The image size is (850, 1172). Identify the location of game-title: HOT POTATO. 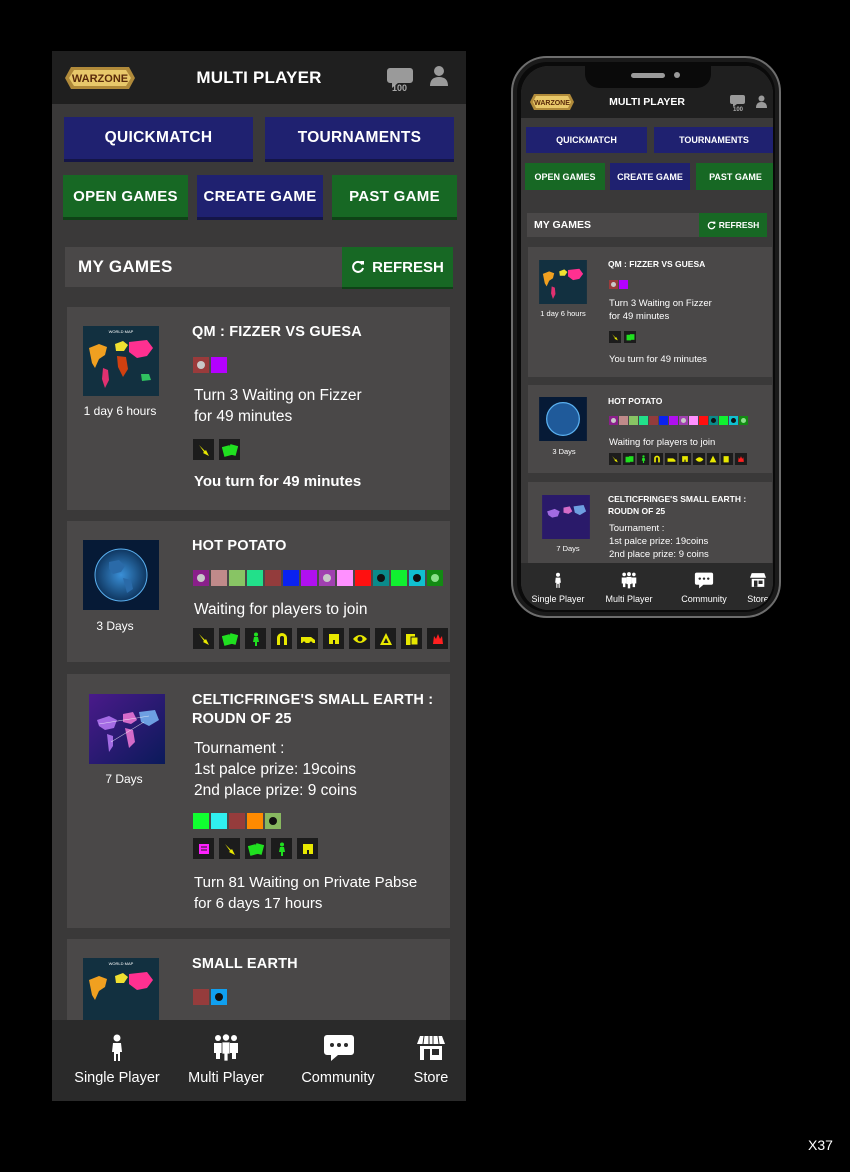
(239, 546).